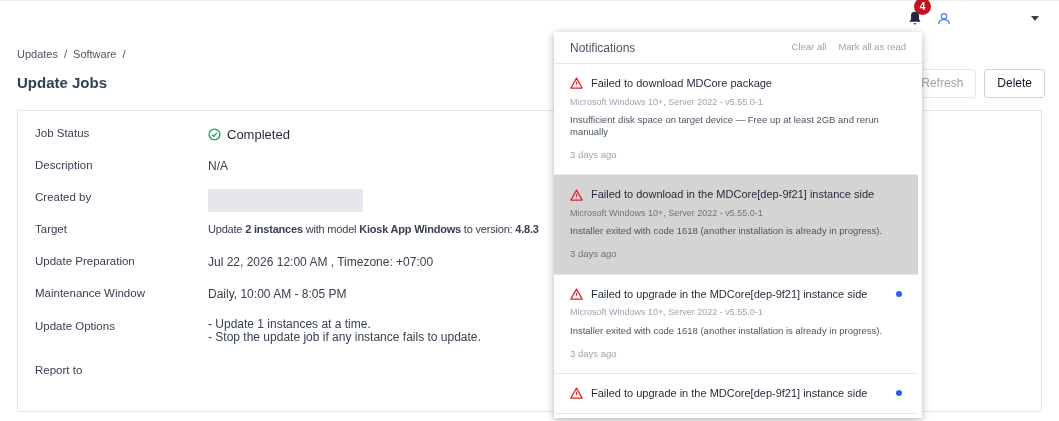  I want to click on bell-icon, so click(915, 18).